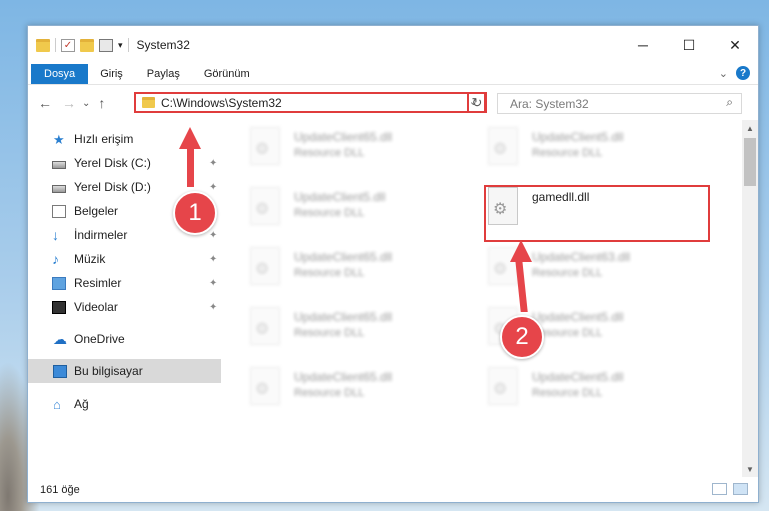 The image size is (769, 511). What do you see at coordinates (597, 213) in the screenshot?
I see `gamedll-highlight-box` at bounding box center [597, 213].